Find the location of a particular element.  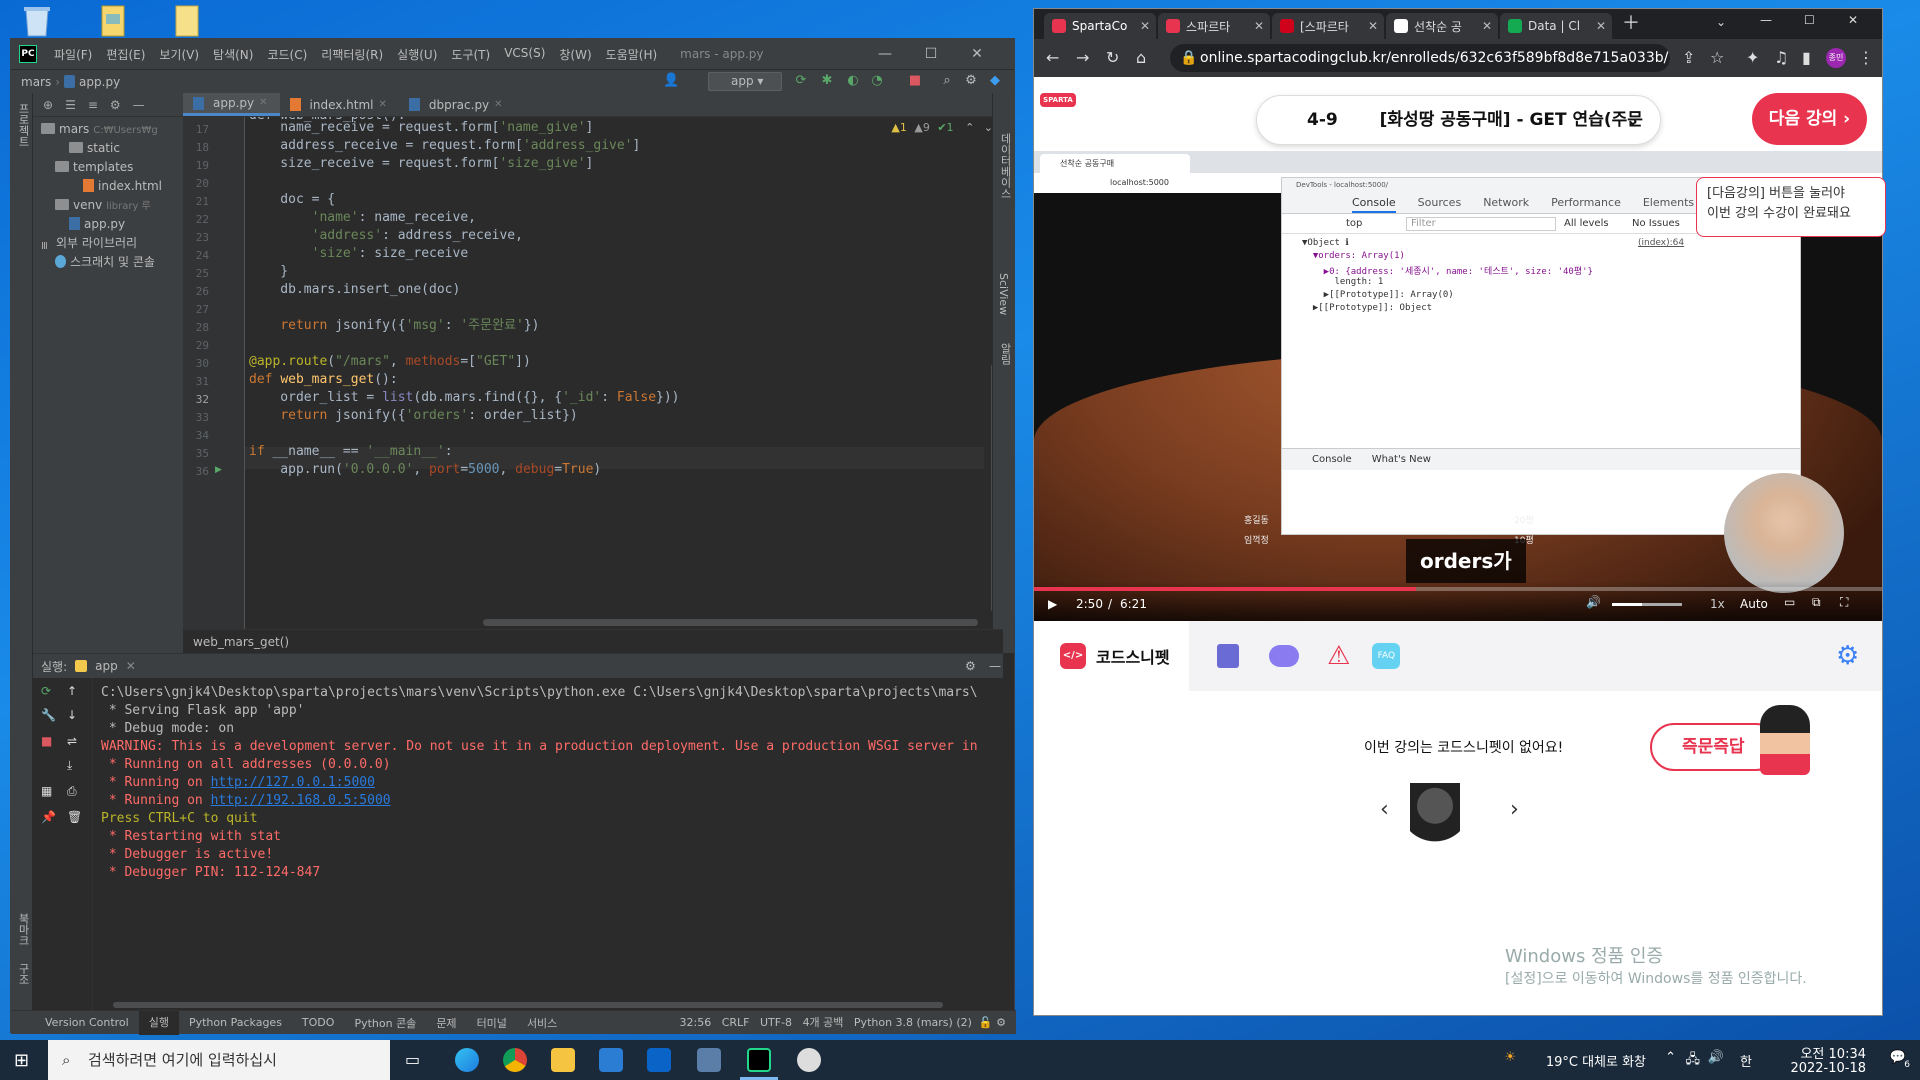

tree-item: templates is located at coordinates (108, 167).